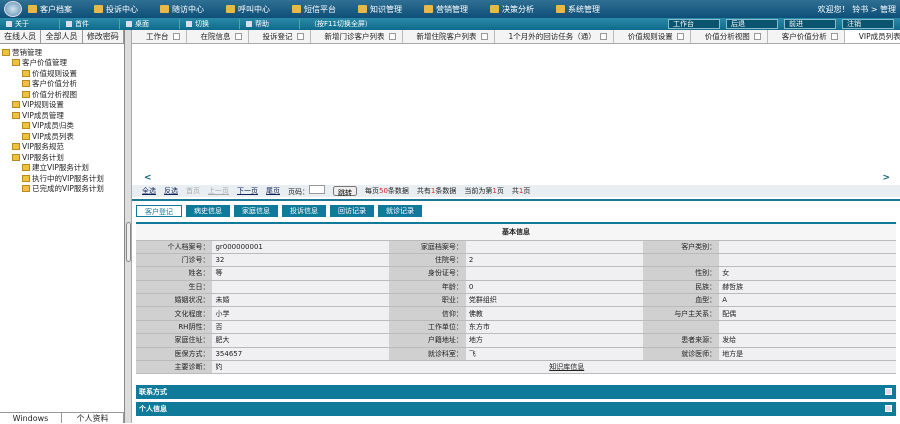 Image resolution: width=900 pixels, height=424 pixels. What do you see at coordinates (103, 36) in the screenshot?
I see `sidebar-tab: 修改密码` at bounding box center [103, 36].